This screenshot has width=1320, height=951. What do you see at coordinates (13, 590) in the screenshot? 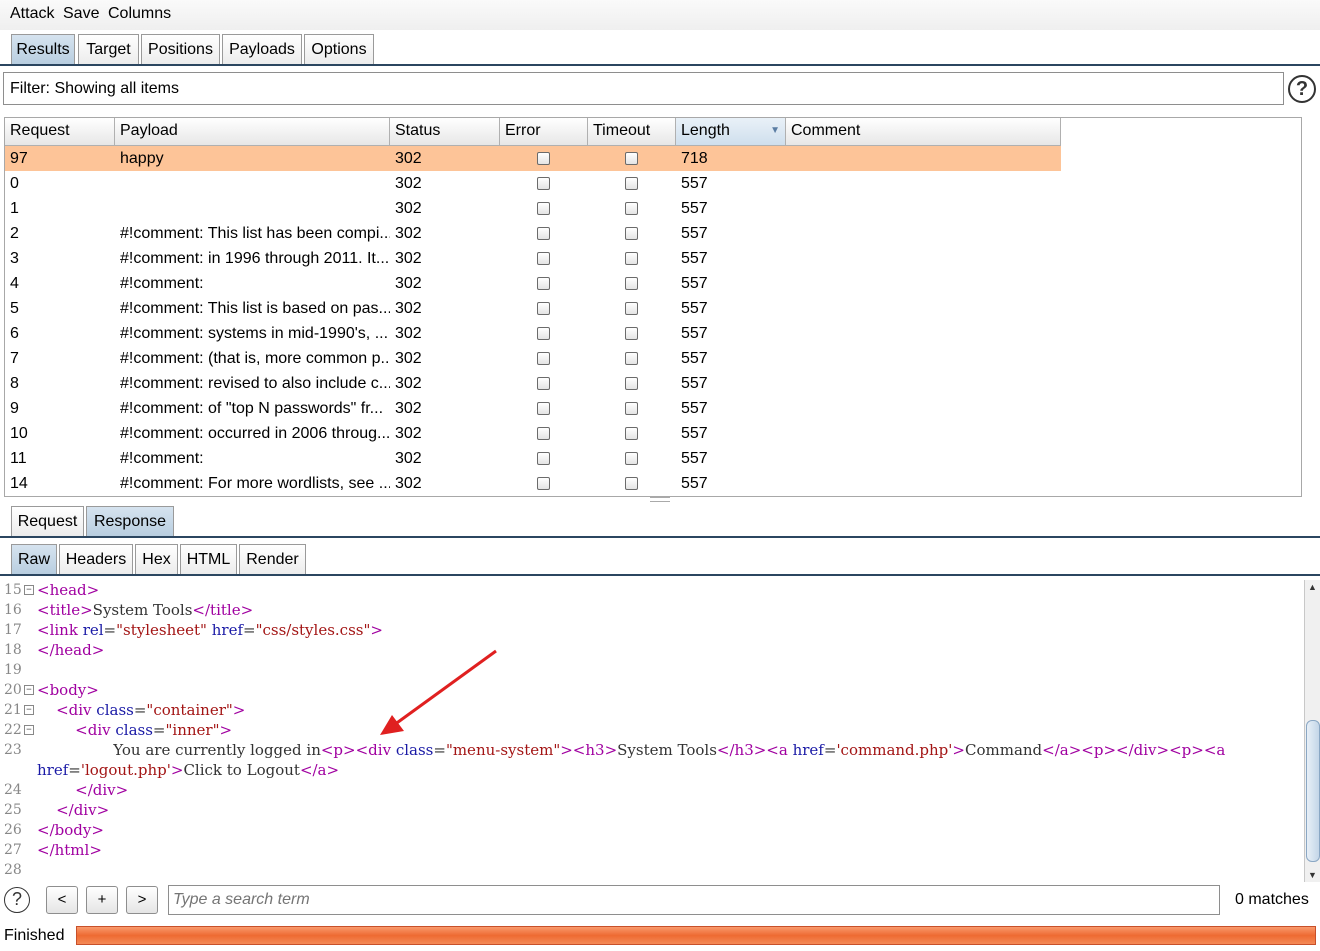
I see `line-number: 15` at bounding box center [13, 590].